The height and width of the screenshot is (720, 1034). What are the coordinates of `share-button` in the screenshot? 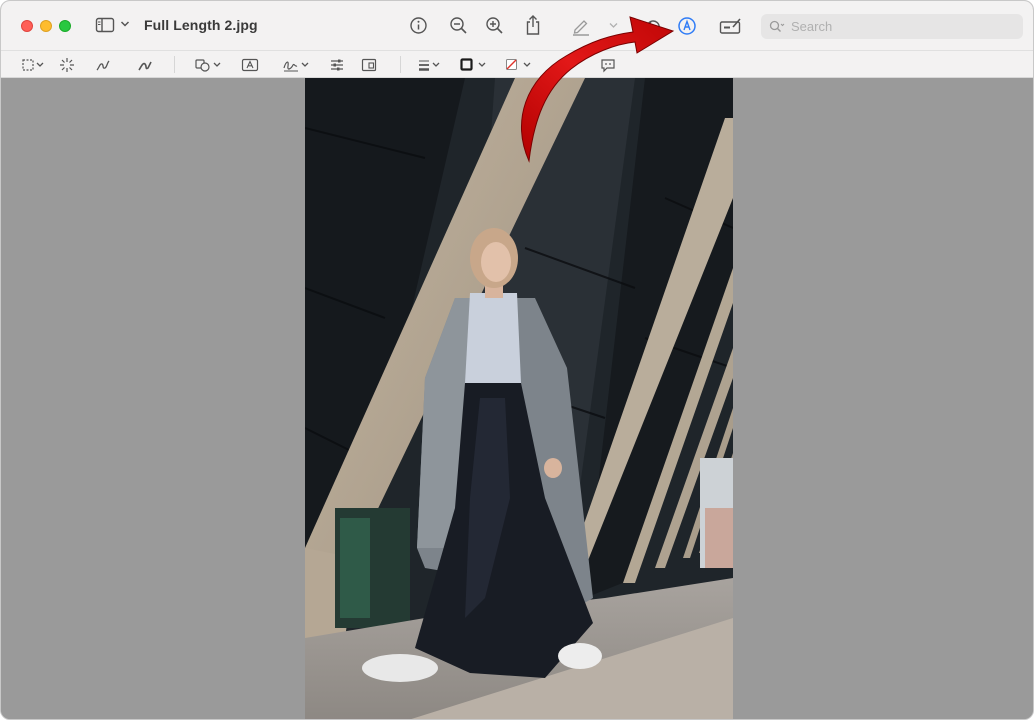 It's located at (533, 25).